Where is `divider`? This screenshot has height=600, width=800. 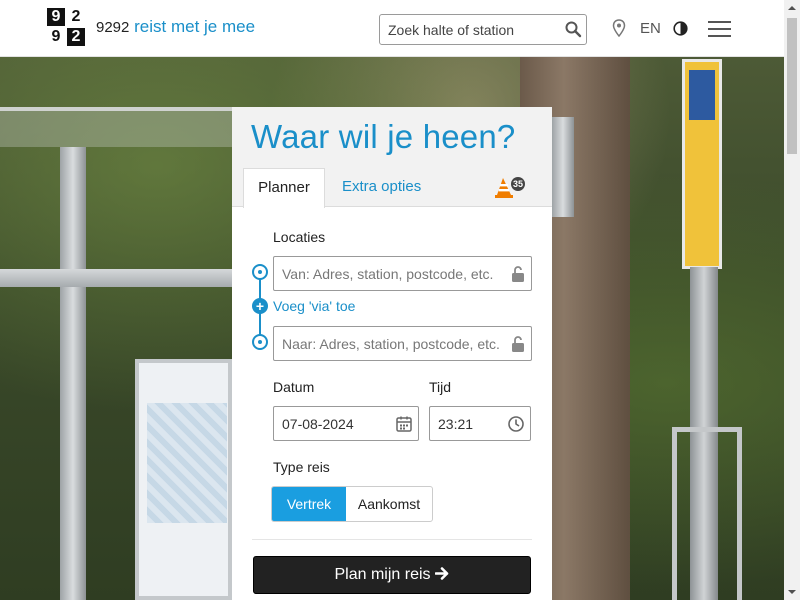
divider is located at coordinates (392, 539).